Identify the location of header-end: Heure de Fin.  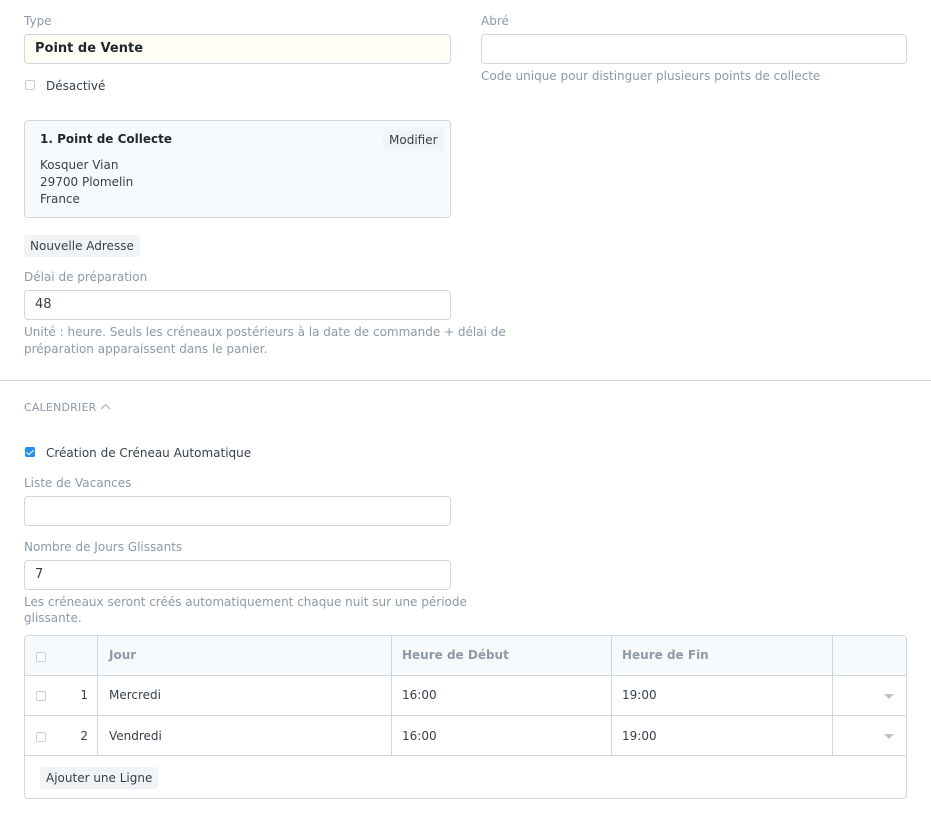
(665, 655).